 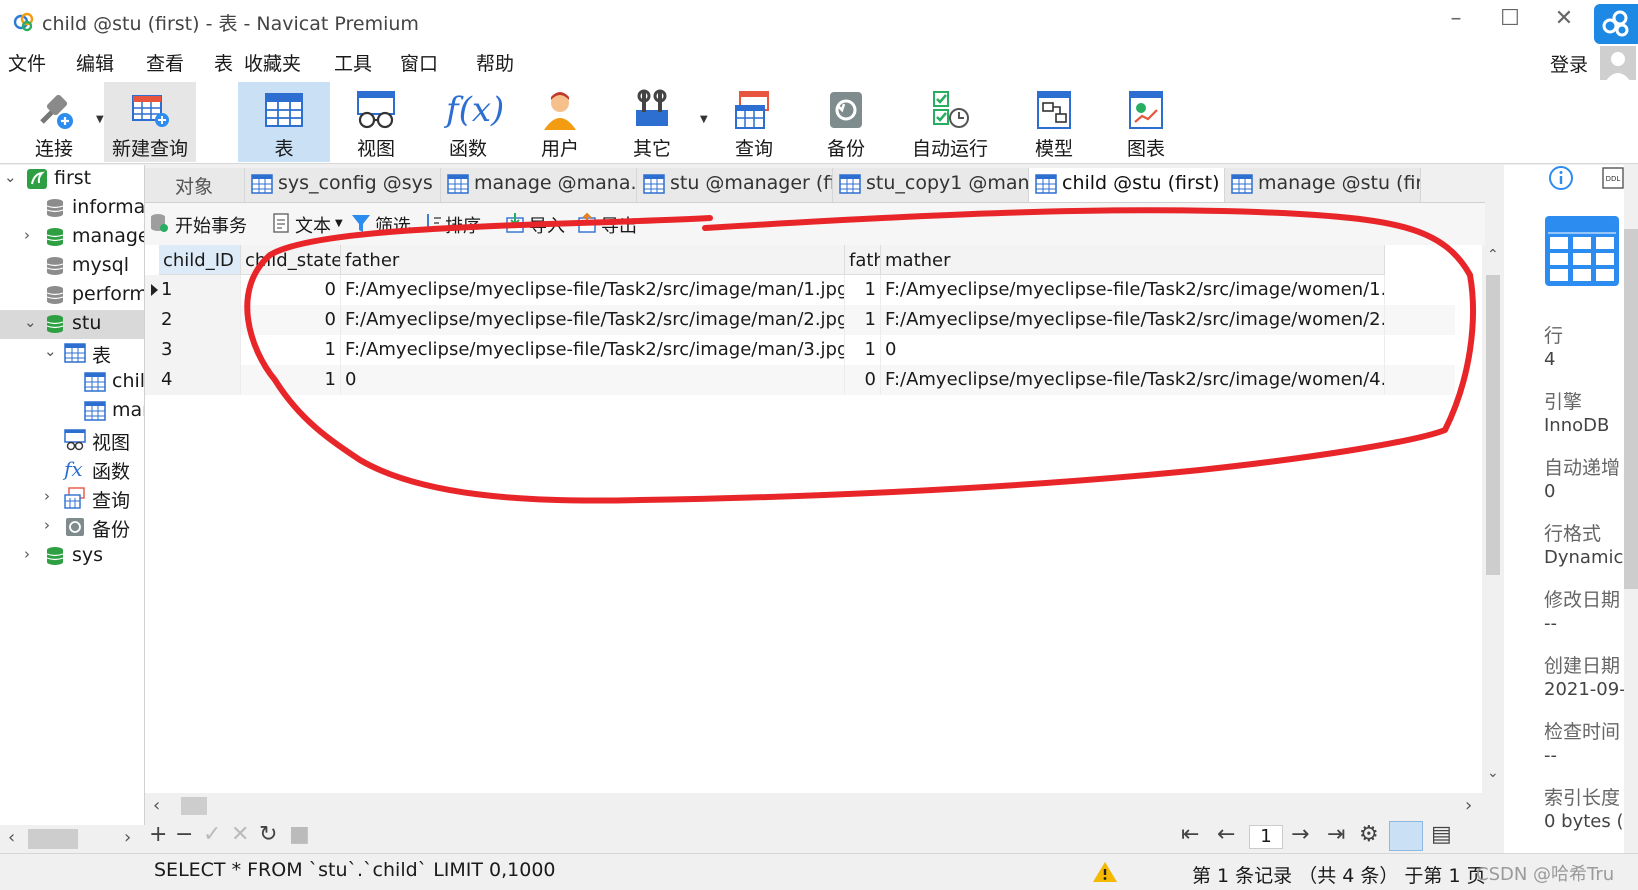 I want to click on menu-table: 表, so click(x=223, y=62).